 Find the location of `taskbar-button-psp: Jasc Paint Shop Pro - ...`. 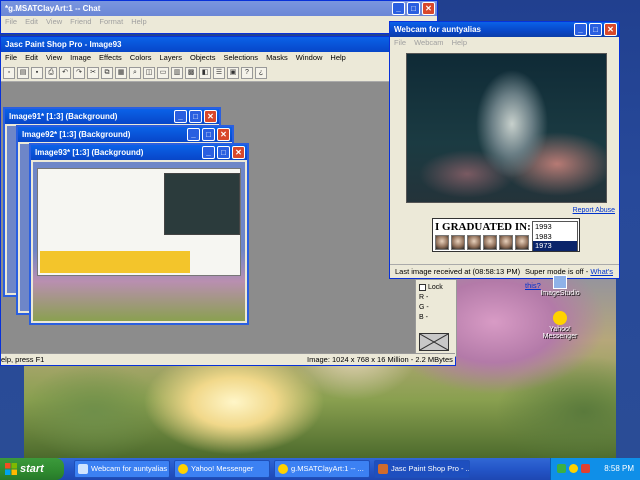

taskbar-button-psp: Jasc Paint Shop Pro - ... is located at coordinates (422, 469).